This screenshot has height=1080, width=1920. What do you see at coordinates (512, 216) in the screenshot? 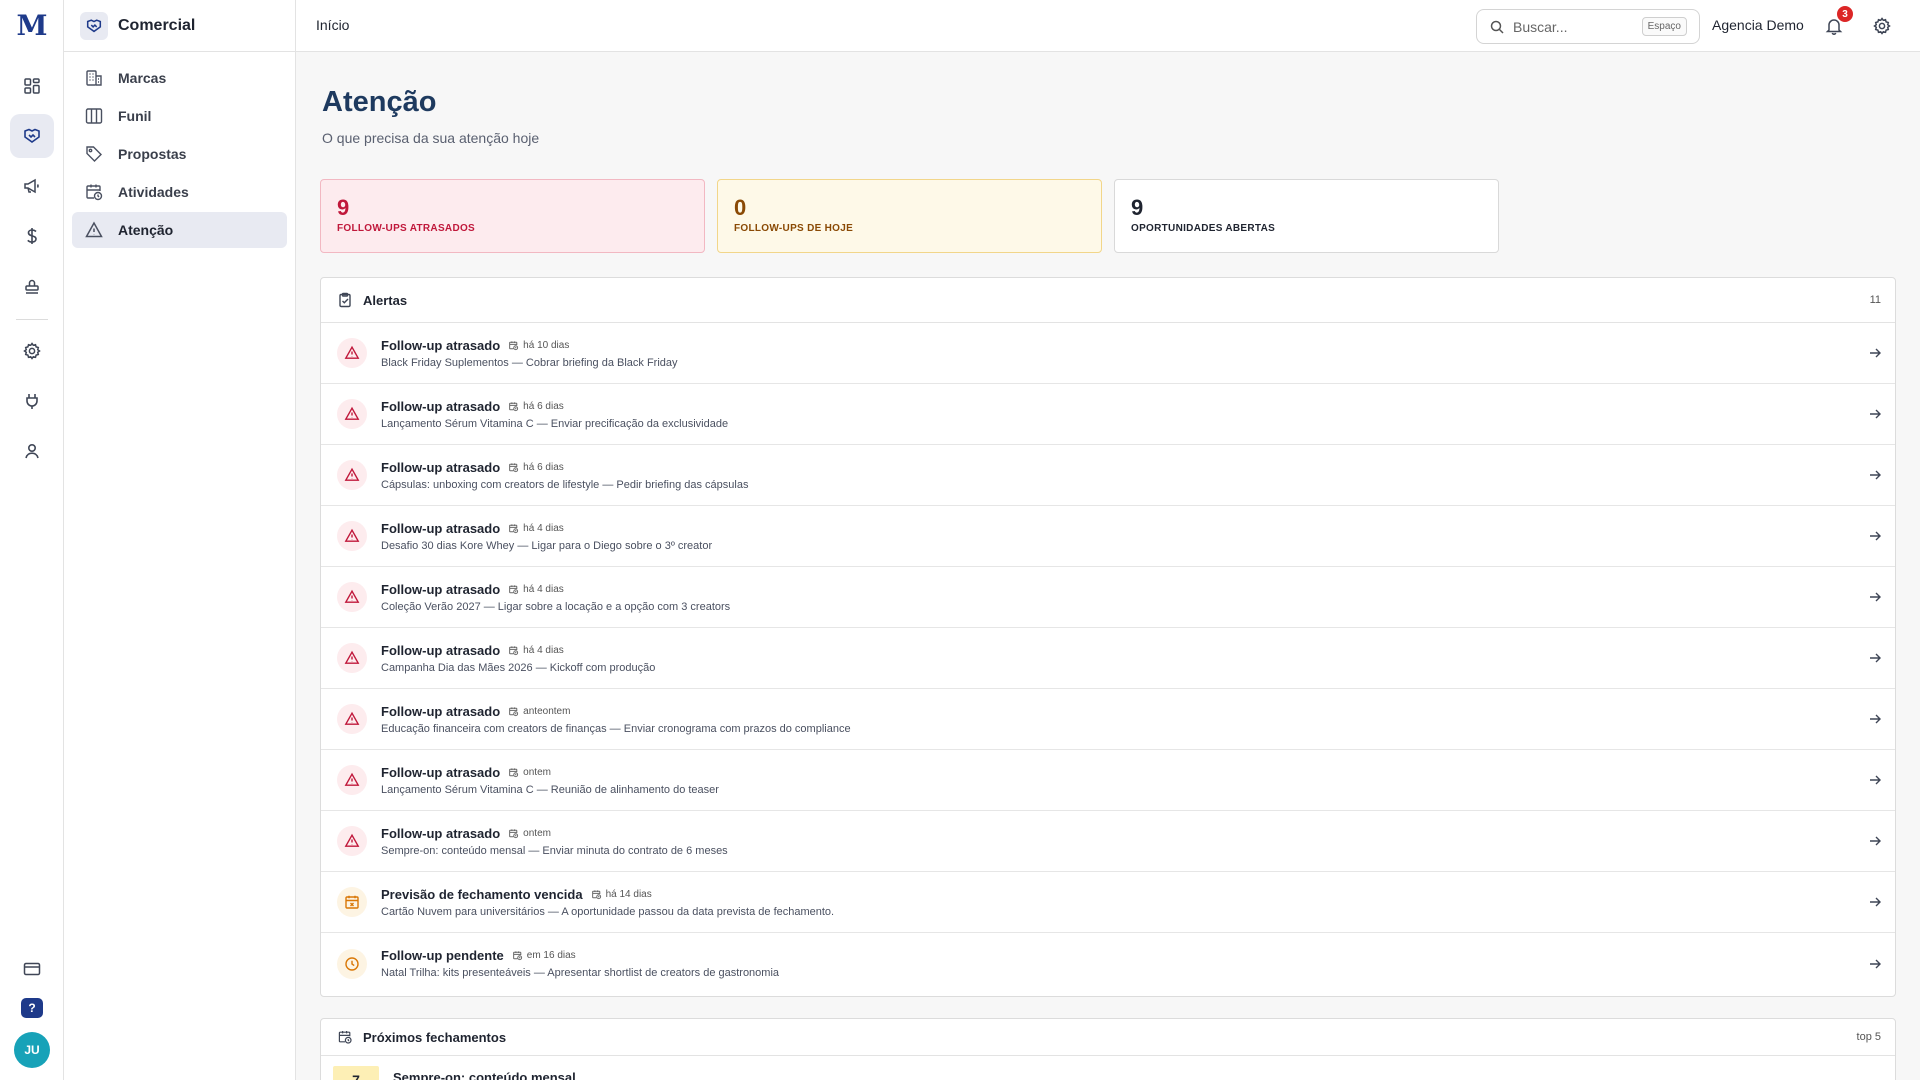
I see `stat-card-overdue: 9 FOLLOW-UPS ATRASADOS` at bounding box center [512, 216].